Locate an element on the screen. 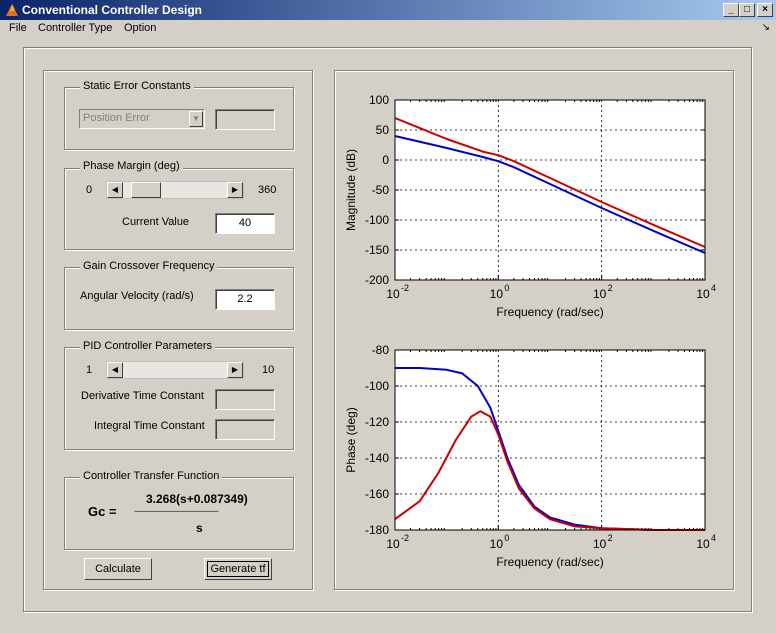 The width and height of the screenshot is (776, 633). transfer-function-title: Controller Transfer Function is located at coordinates (151, 476).